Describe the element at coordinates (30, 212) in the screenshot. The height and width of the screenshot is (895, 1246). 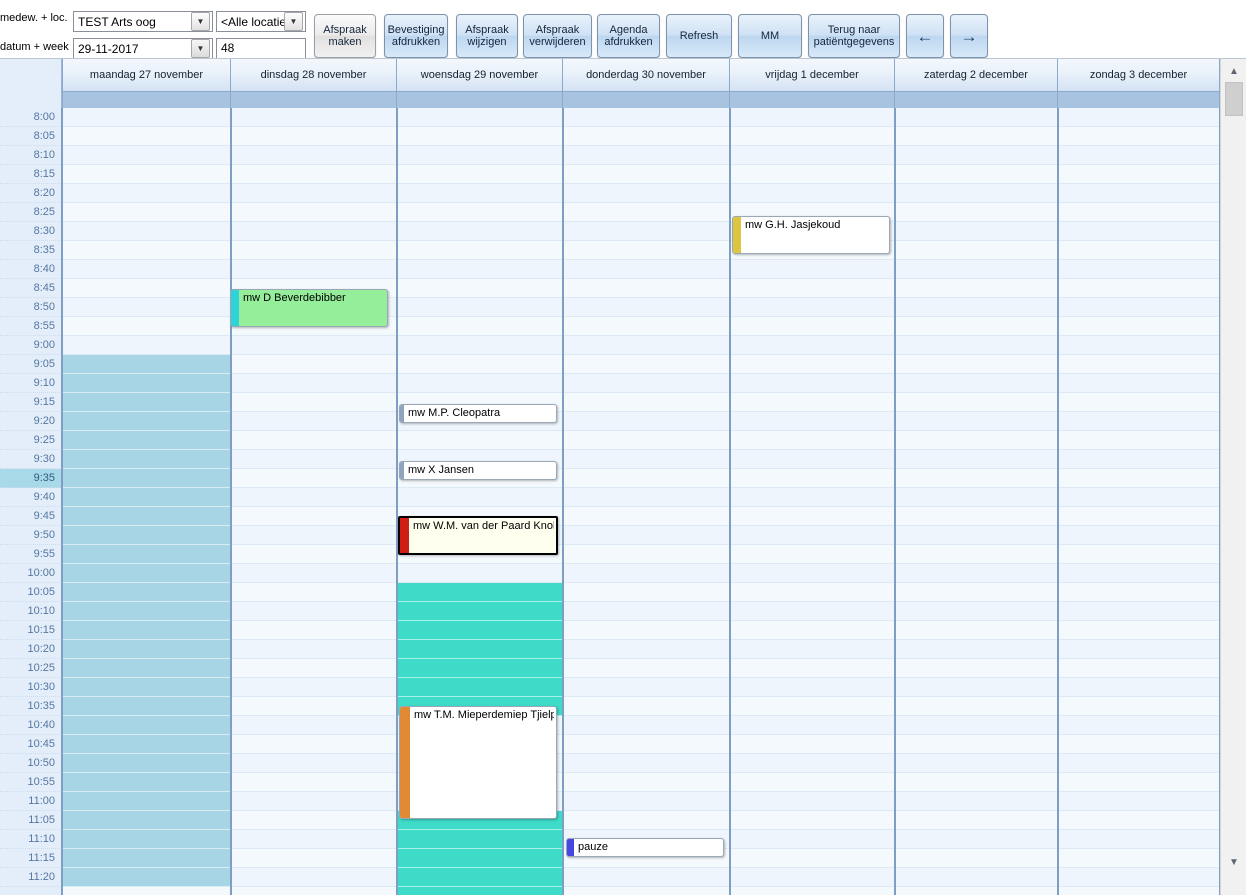
I see `time-slot-label: 8:25` at that location.